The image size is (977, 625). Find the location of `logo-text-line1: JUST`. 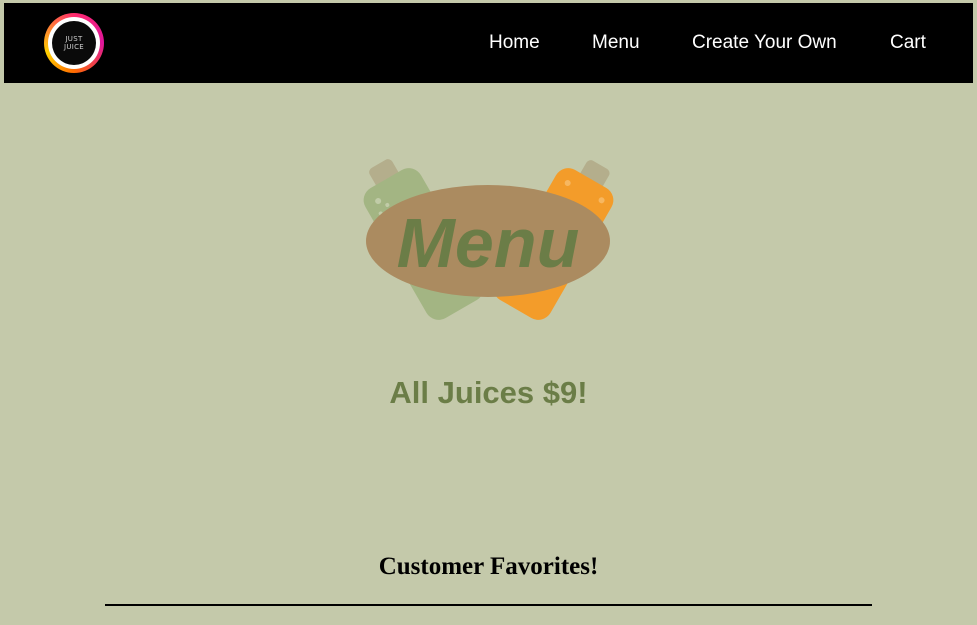

logo-text-line1: JUST is located at coordinates (74, 39).